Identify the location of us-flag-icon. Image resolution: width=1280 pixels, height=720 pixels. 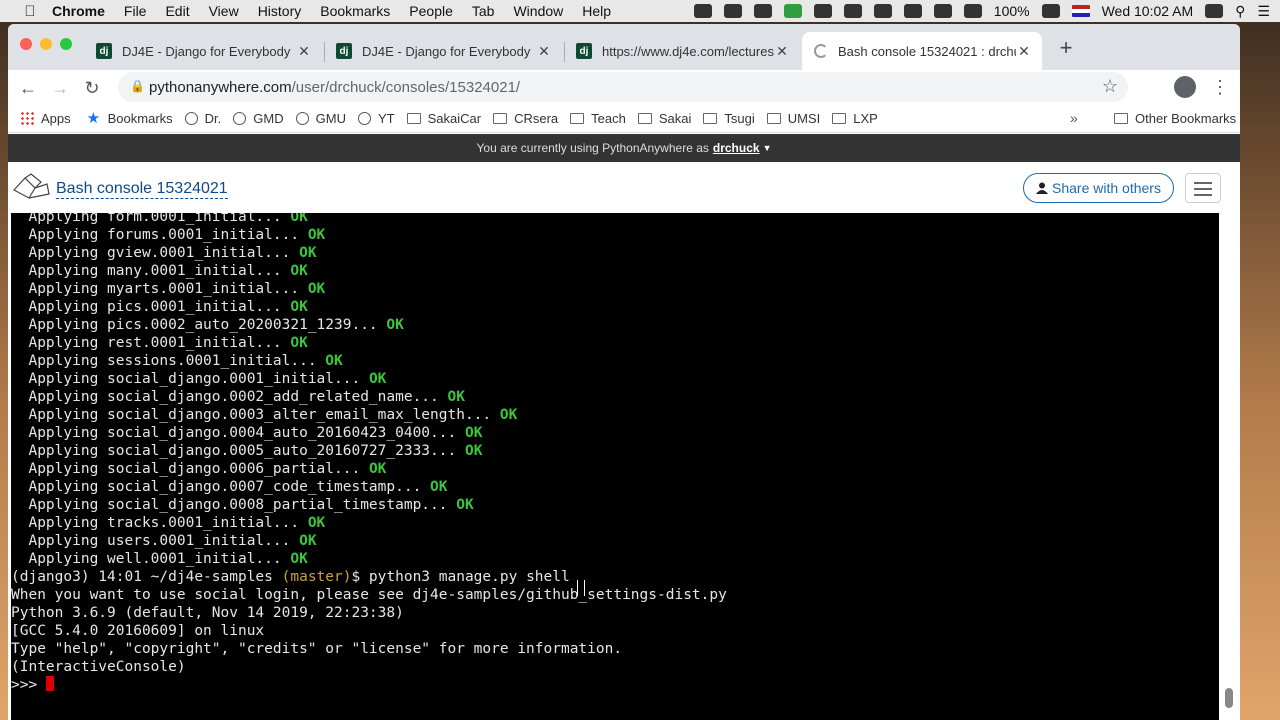
(1080, 11).